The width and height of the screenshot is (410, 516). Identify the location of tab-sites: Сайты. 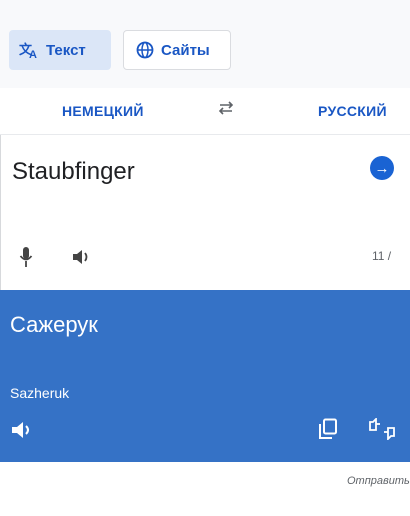
(177, 50).